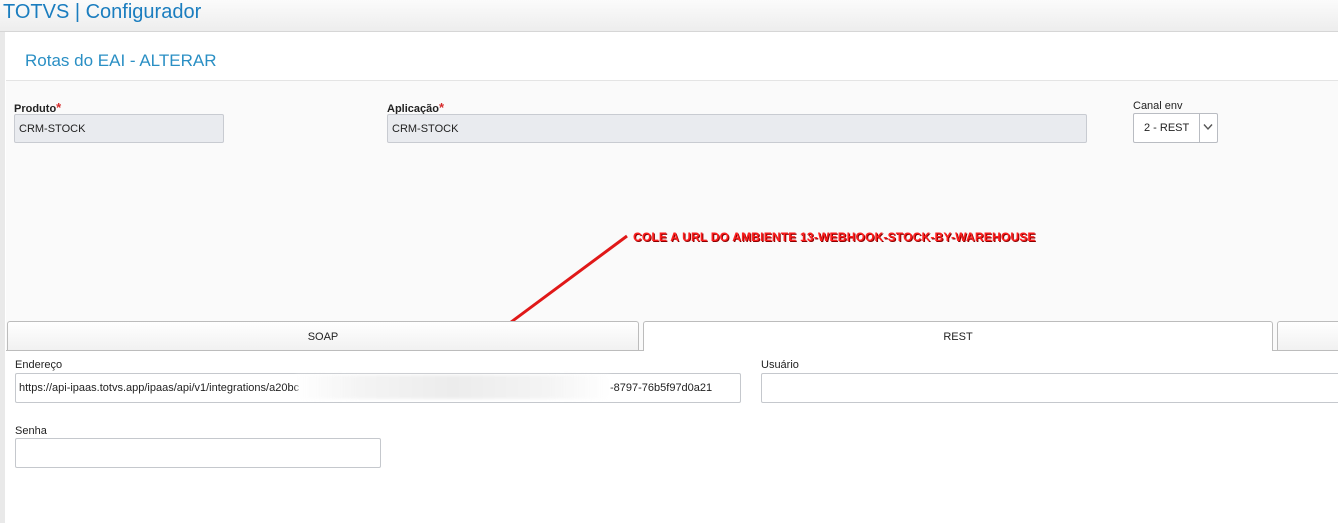  Describe the element at coordinates (780, 365) in the screenshot. I see `usuario-label: Usuário` at that location.